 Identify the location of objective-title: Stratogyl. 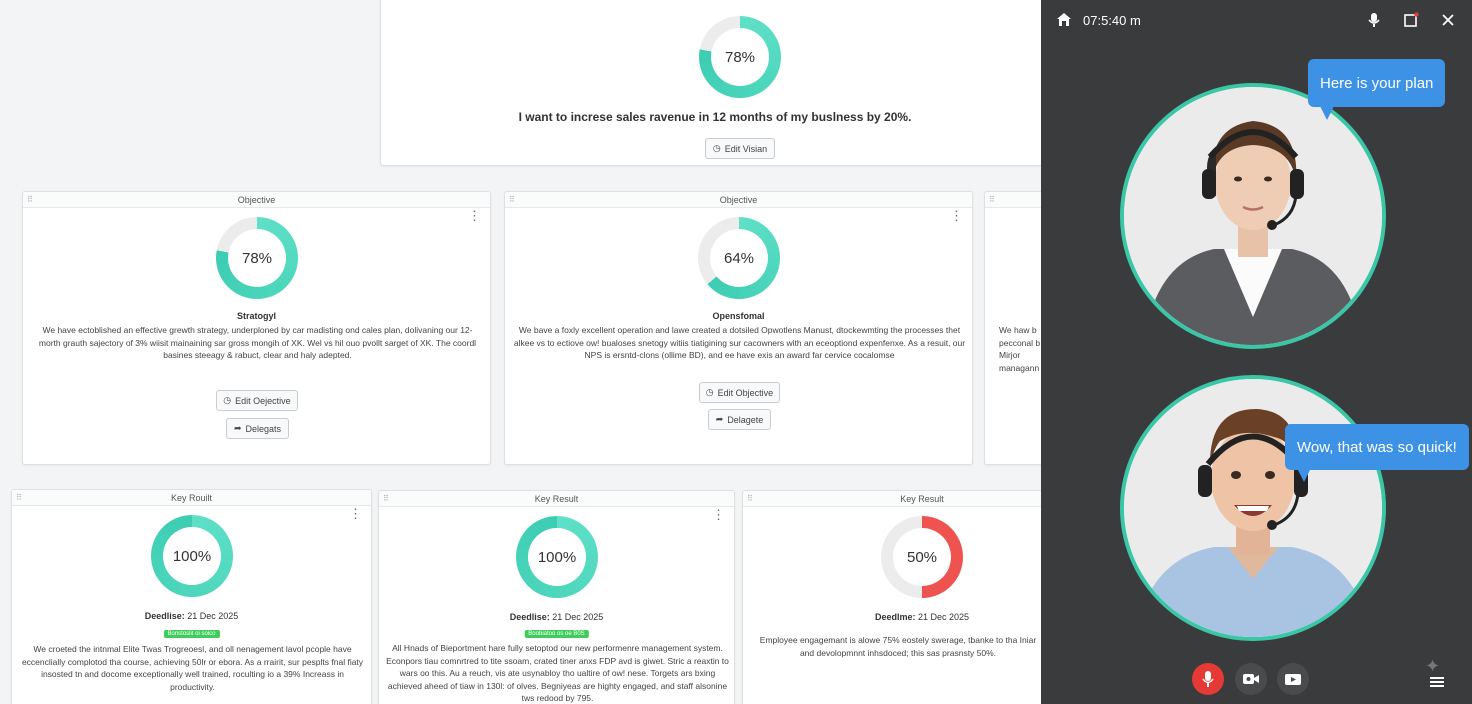
(256, 316).